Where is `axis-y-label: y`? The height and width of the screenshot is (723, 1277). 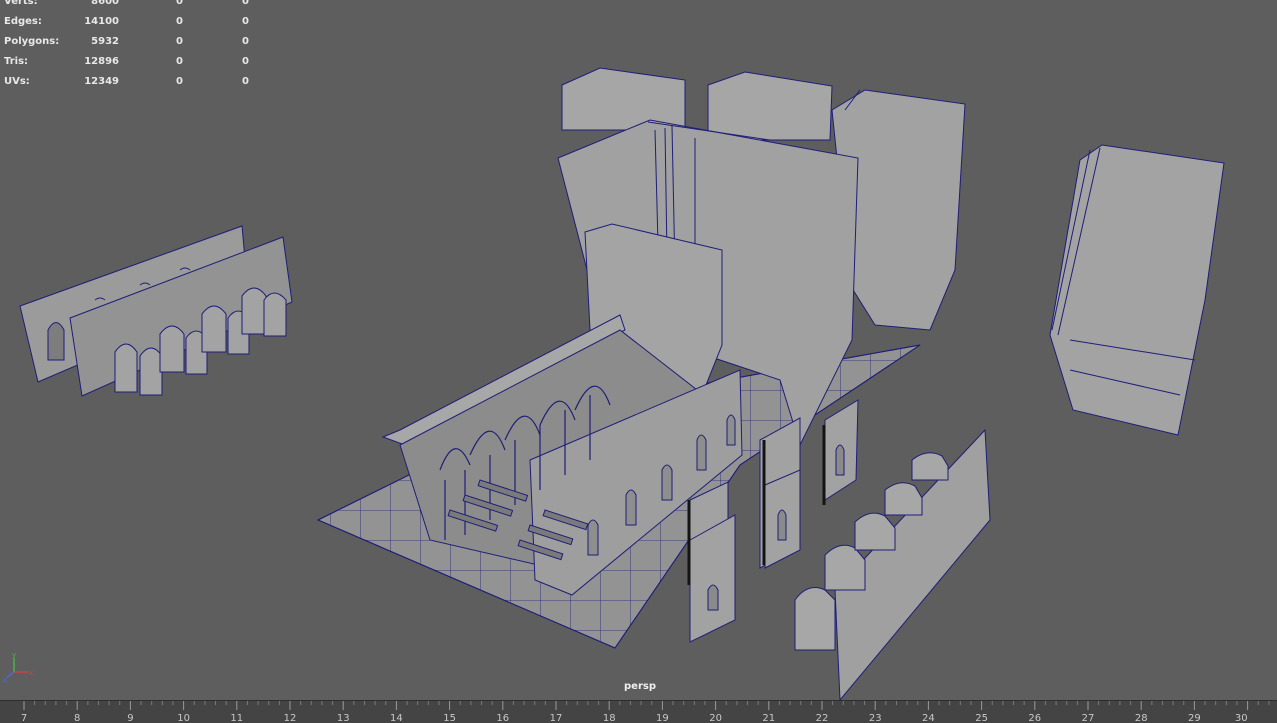
axis-y-label: y is located at coordinates (14, 655).